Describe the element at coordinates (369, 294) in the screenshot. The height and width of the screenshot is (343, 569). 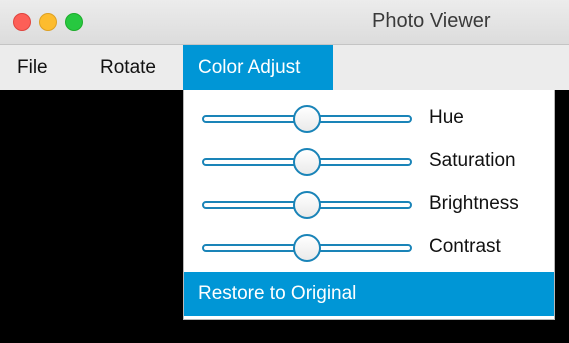
I see `restore-to-original-item: Restore to Original` at that location.